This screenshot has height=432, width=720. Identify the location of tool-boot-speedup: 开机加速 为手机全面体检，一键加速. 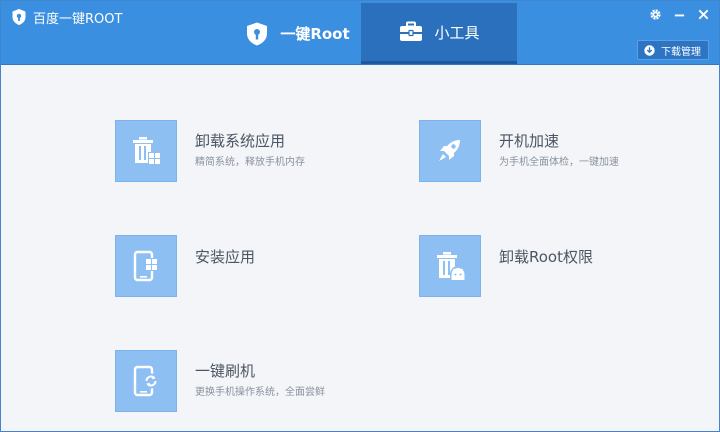
(519, 151).